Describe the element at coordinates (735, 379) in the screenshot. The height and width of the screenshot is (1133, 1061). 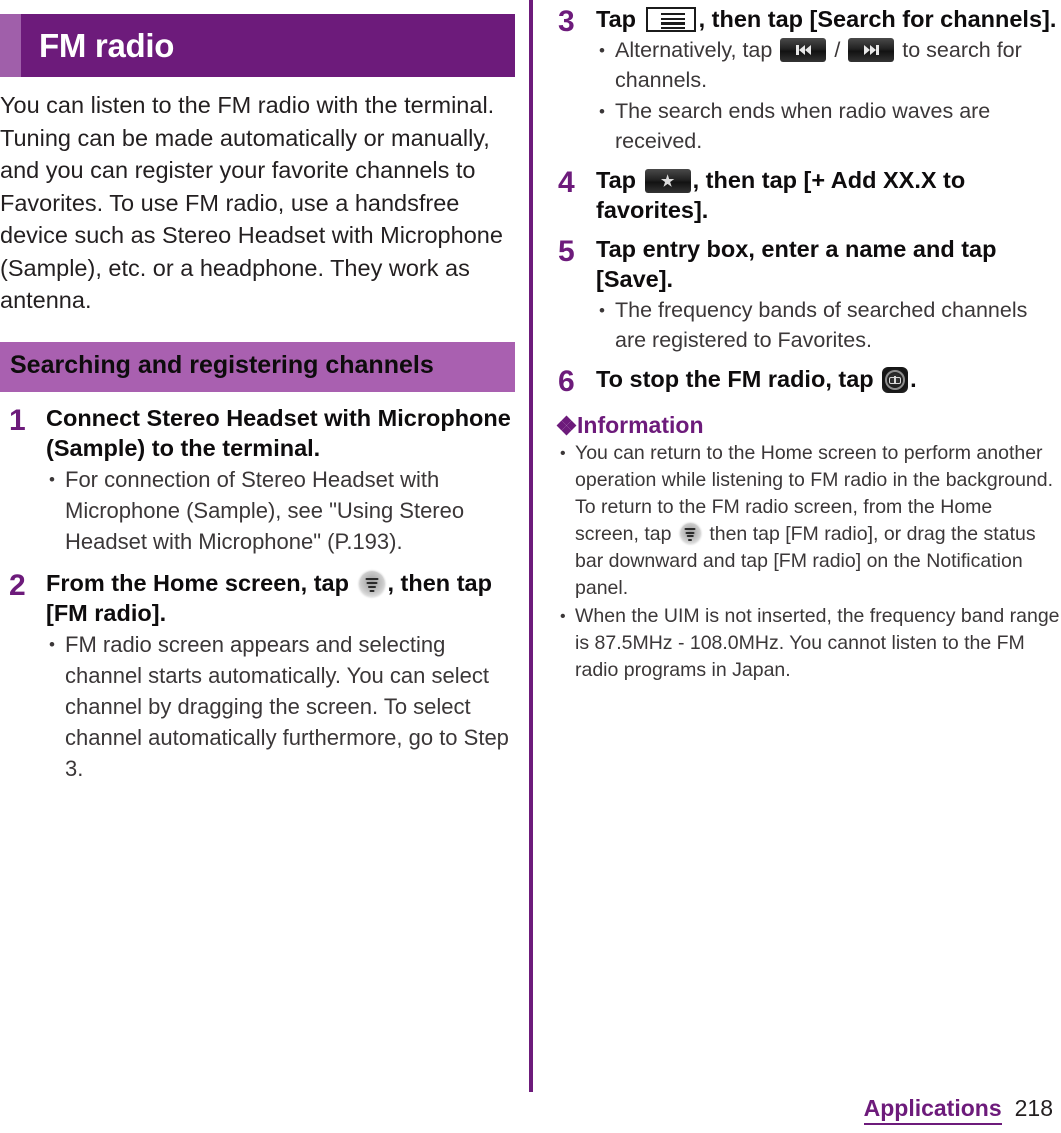
I see `step-heading-text-before: To stop the FM radio, tap` at that location.